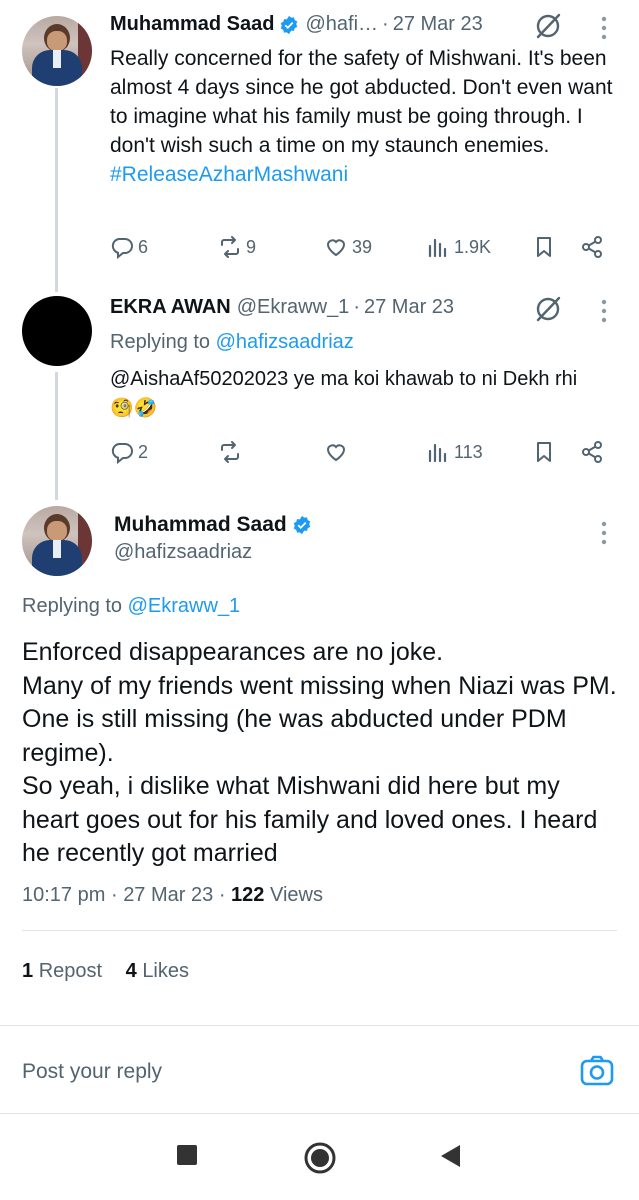 This screenshot has width=639, height=1200. What do you see at coordinates (360, 452) in the screenshot?
I see `tweet-actions: 2 113` at bounding box center [360, 452].